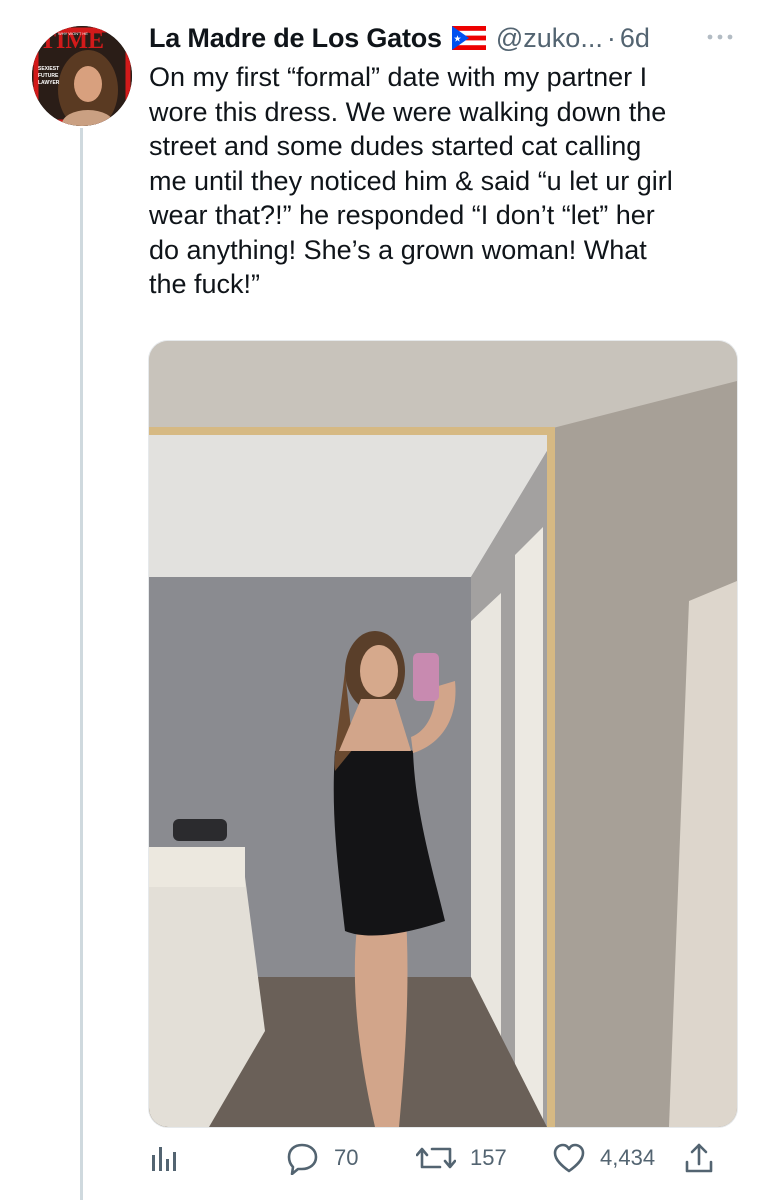 The width and height of the screenshot is (768, 1200). What do you see at coordinates (569, 1158) in the screenshot?
I see `heart-icon` at bounding box center [569, 1158].